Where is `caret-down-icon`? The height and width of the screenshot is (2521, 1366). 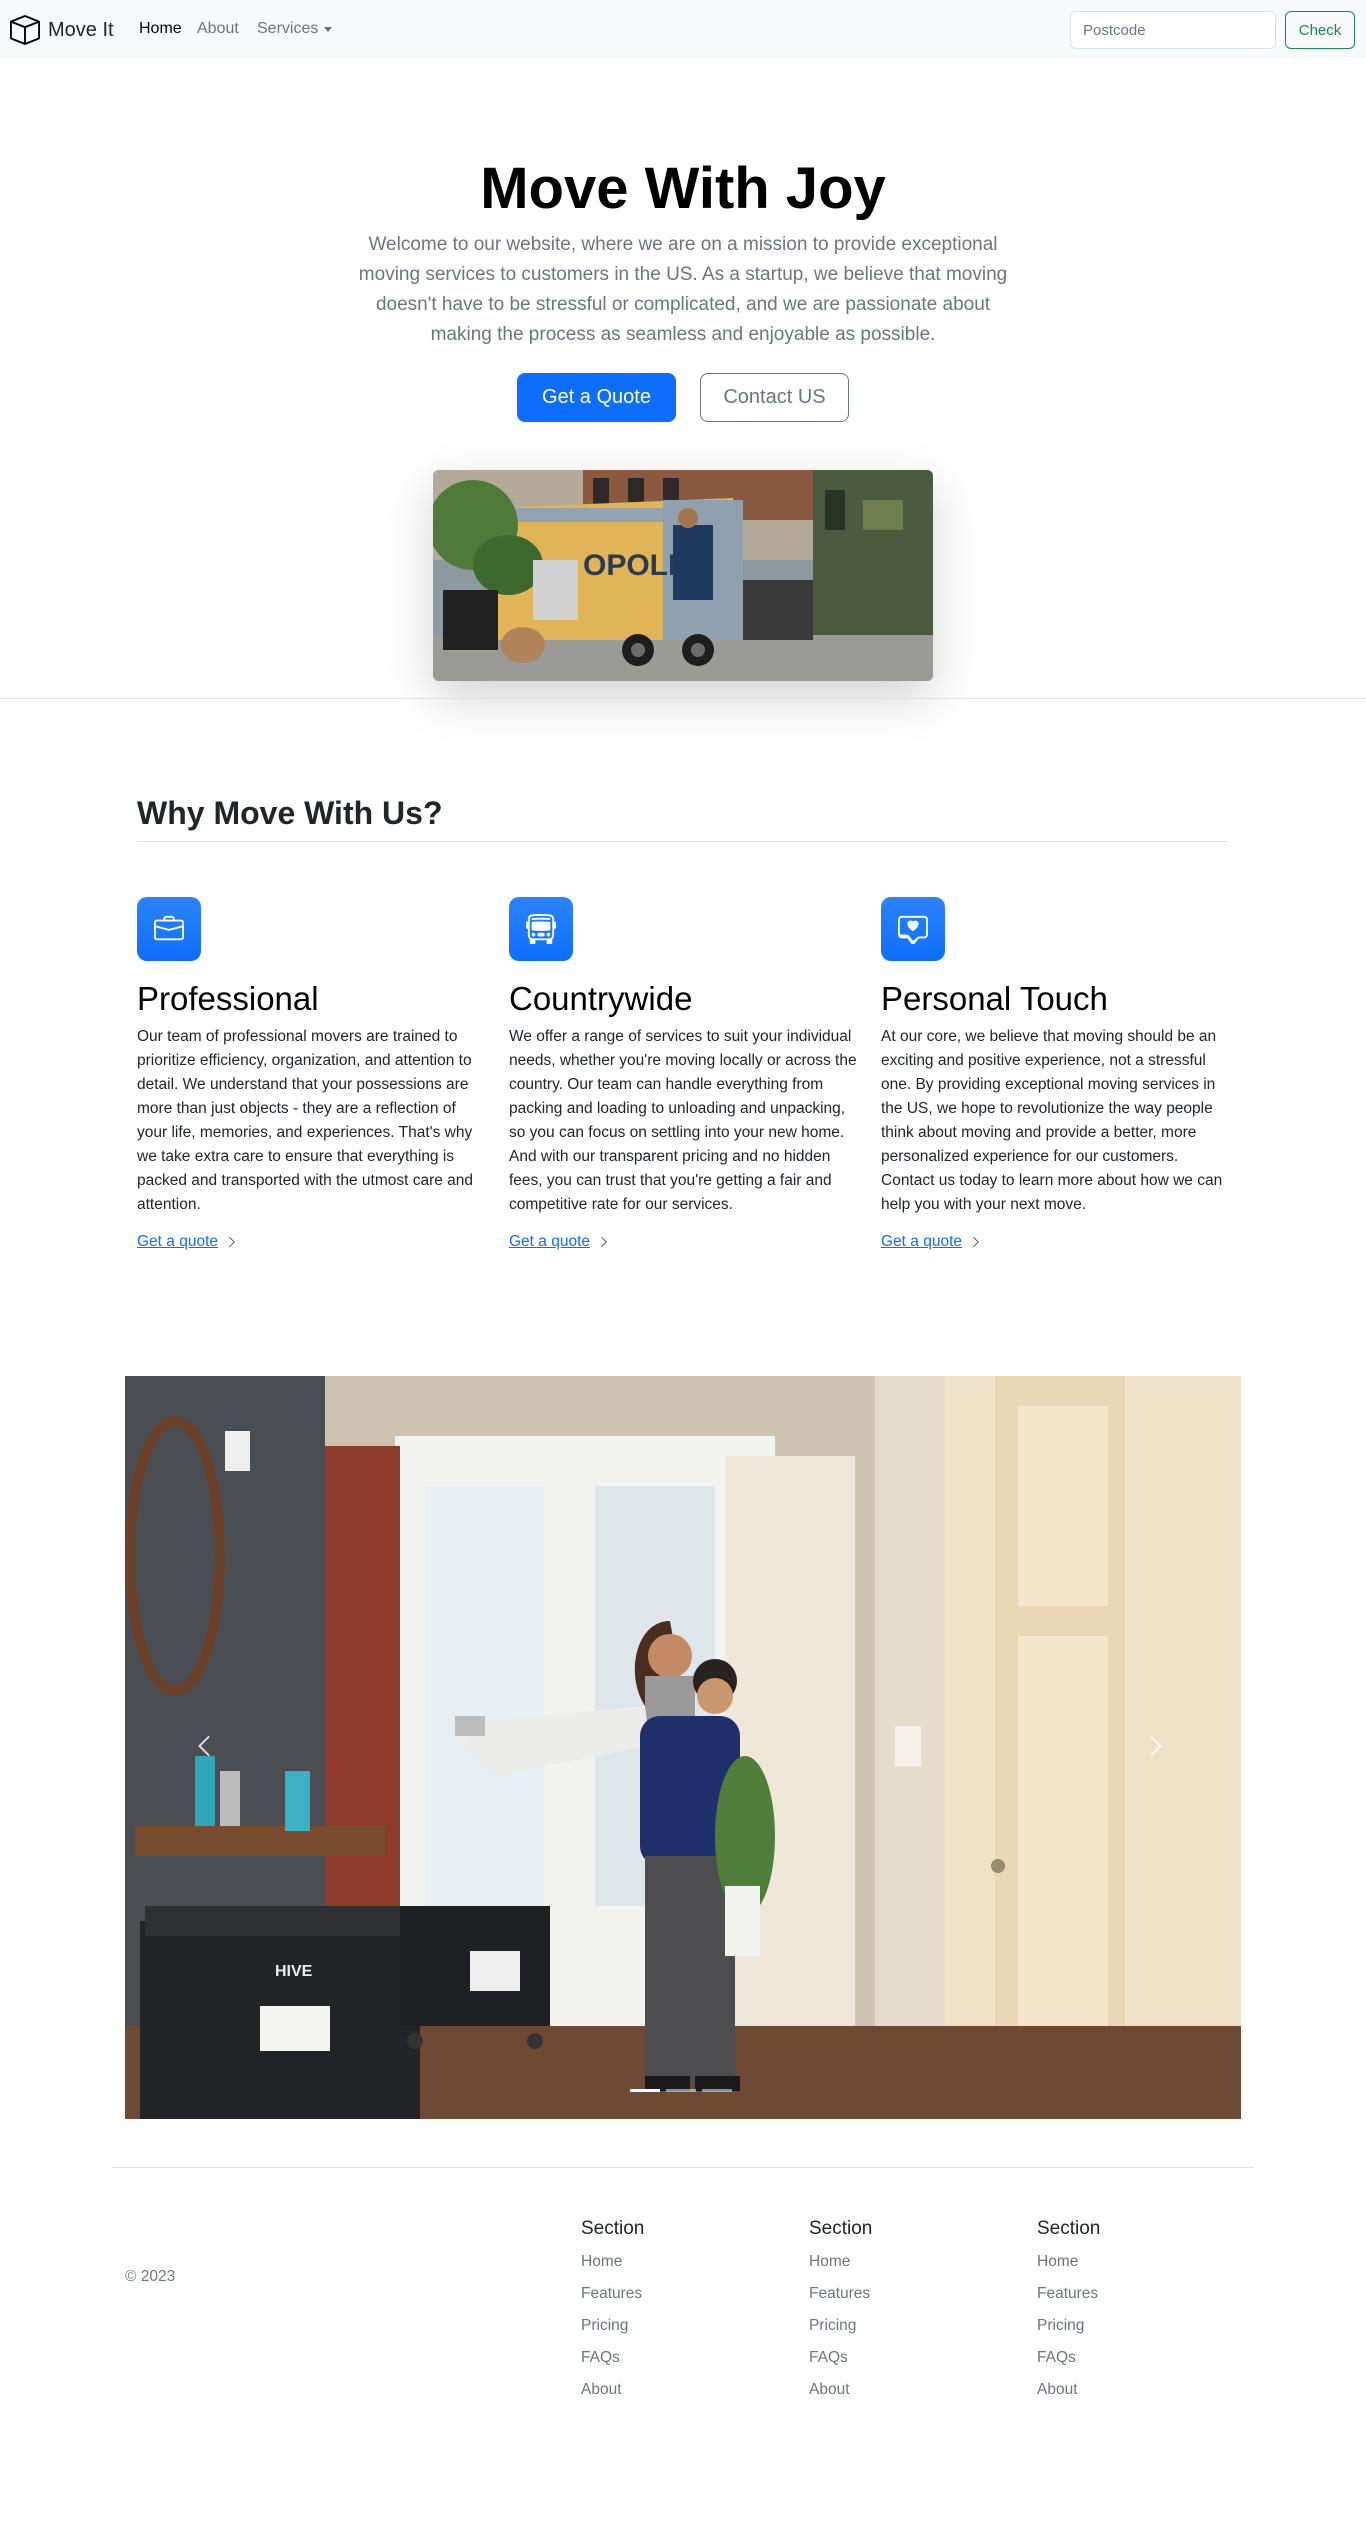 caret-down-icon is located at coordinates (328, 29).